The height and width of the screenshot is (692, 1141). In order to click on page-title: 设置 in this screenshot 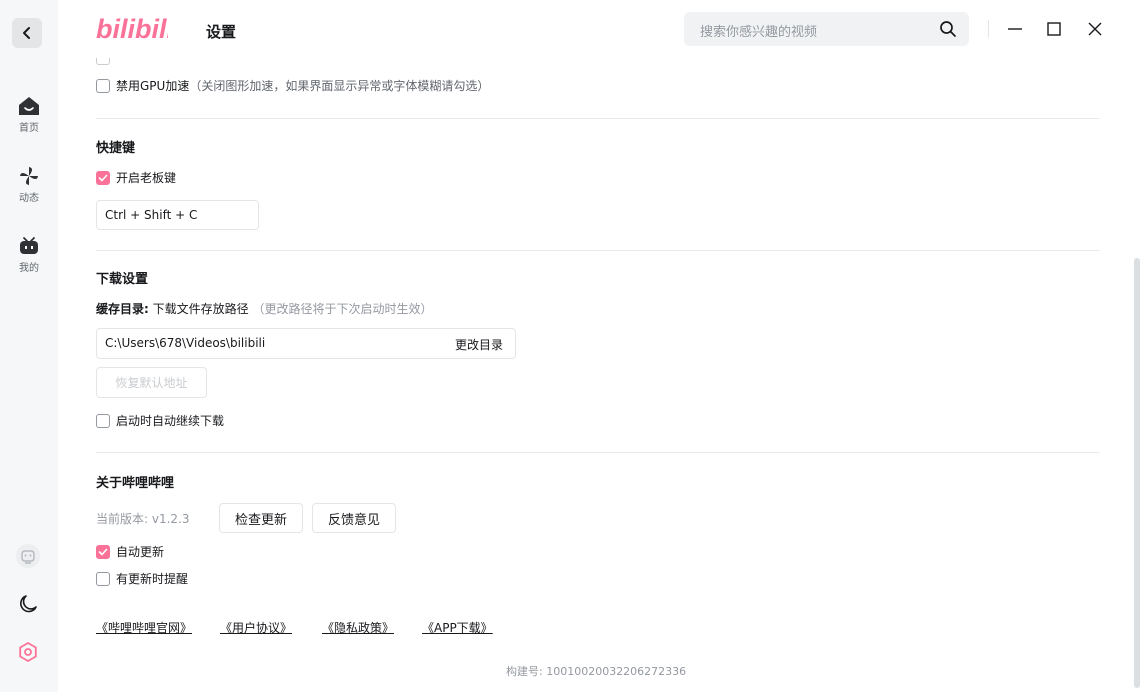, I will do `click(221, 32)`.